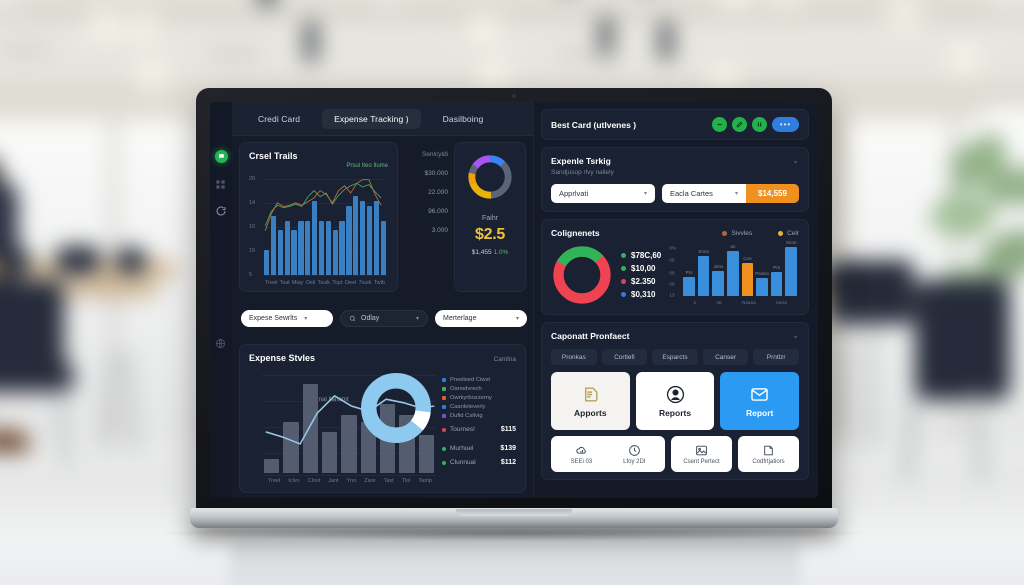  I want to click on expense-link: Cantlna, so click(505, 359).